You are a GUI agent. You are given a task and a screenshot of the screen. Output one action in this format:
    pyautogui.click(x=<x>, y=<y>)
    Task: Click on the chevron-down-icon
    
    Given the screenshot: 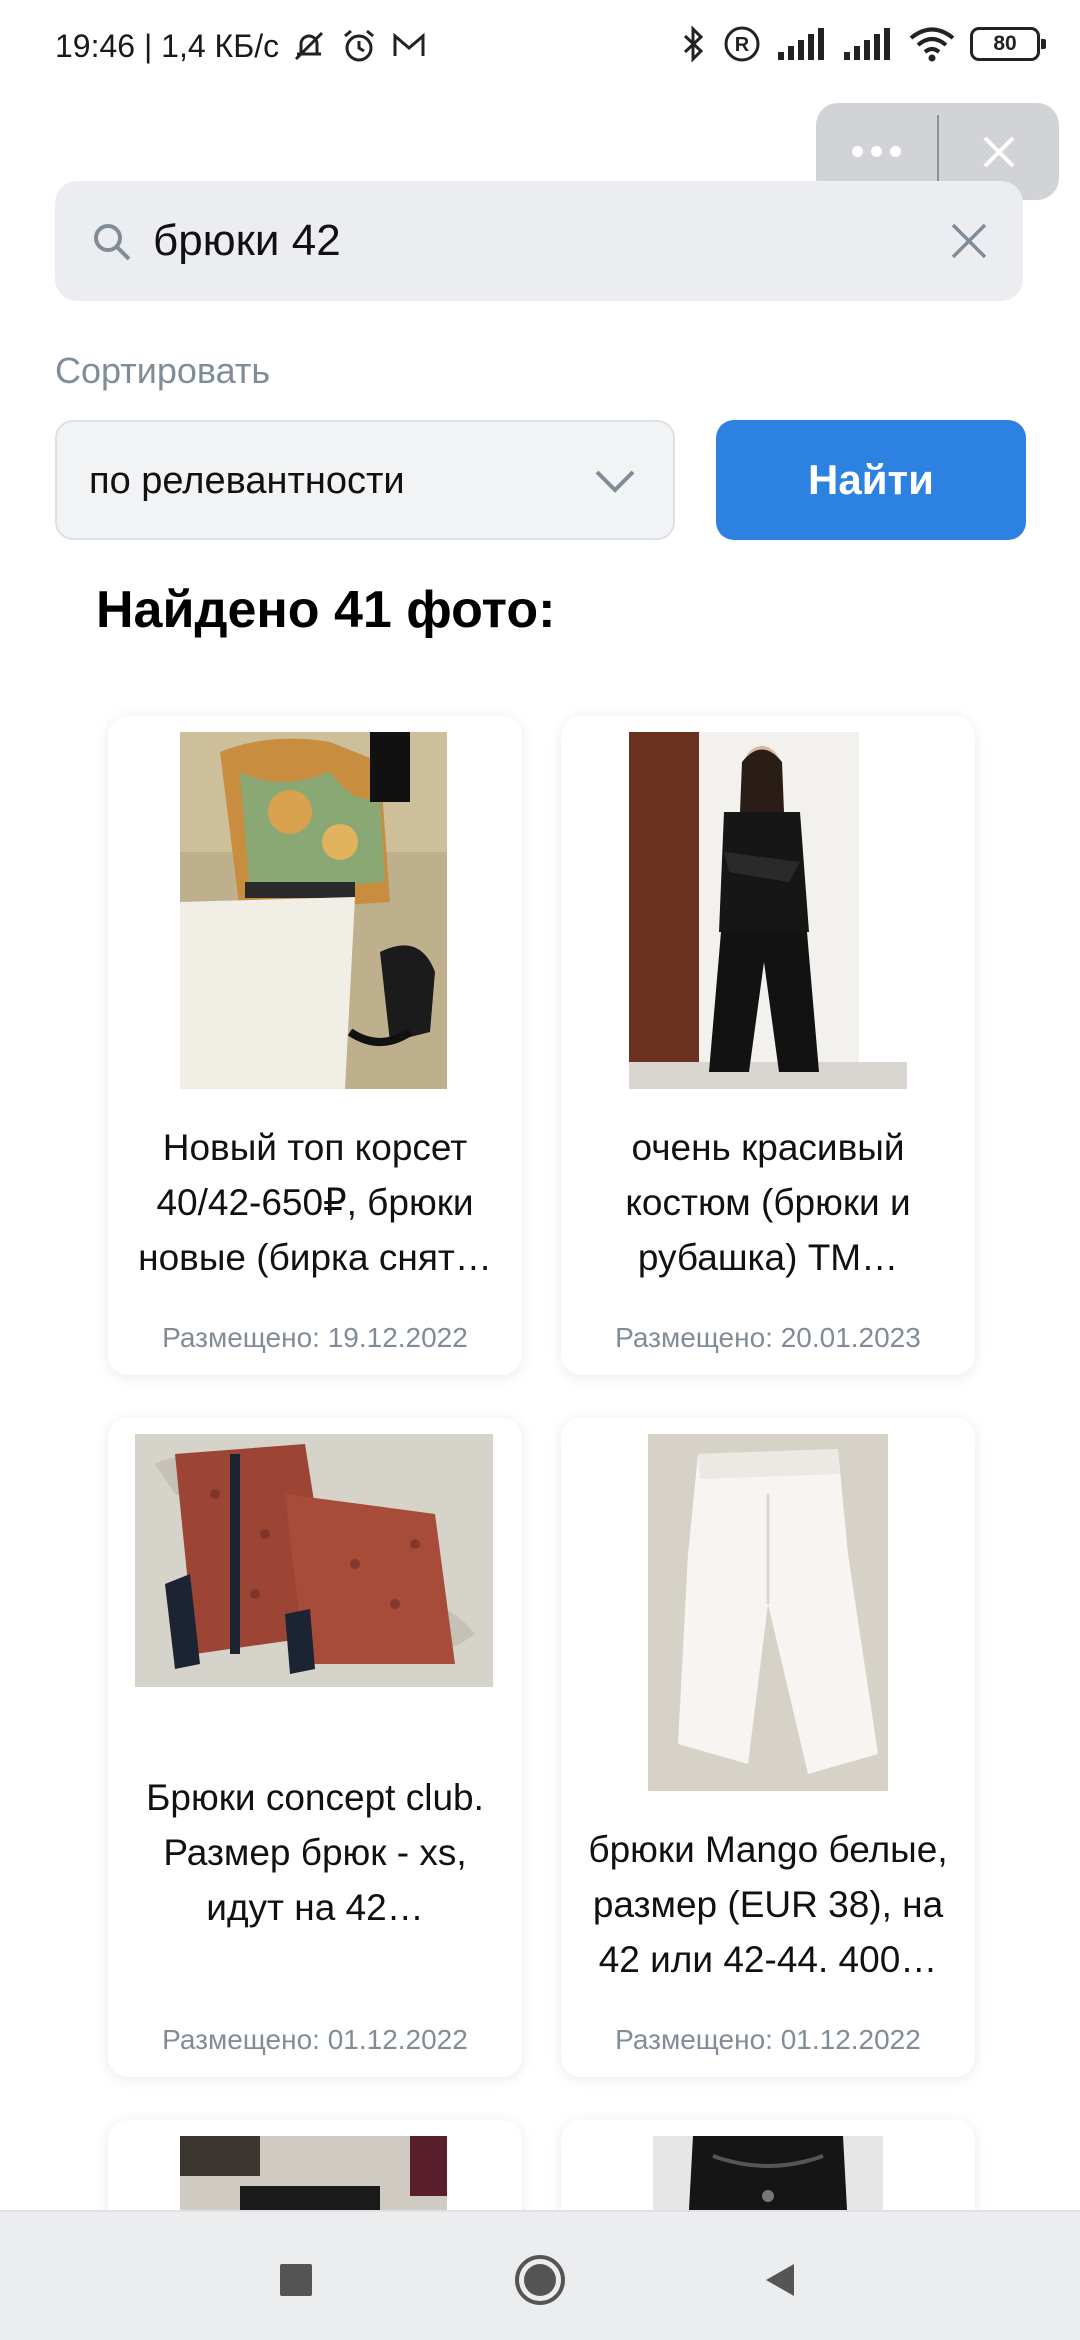 What is the action you would take?
    pyautogui.click(x=615, y=481)
    